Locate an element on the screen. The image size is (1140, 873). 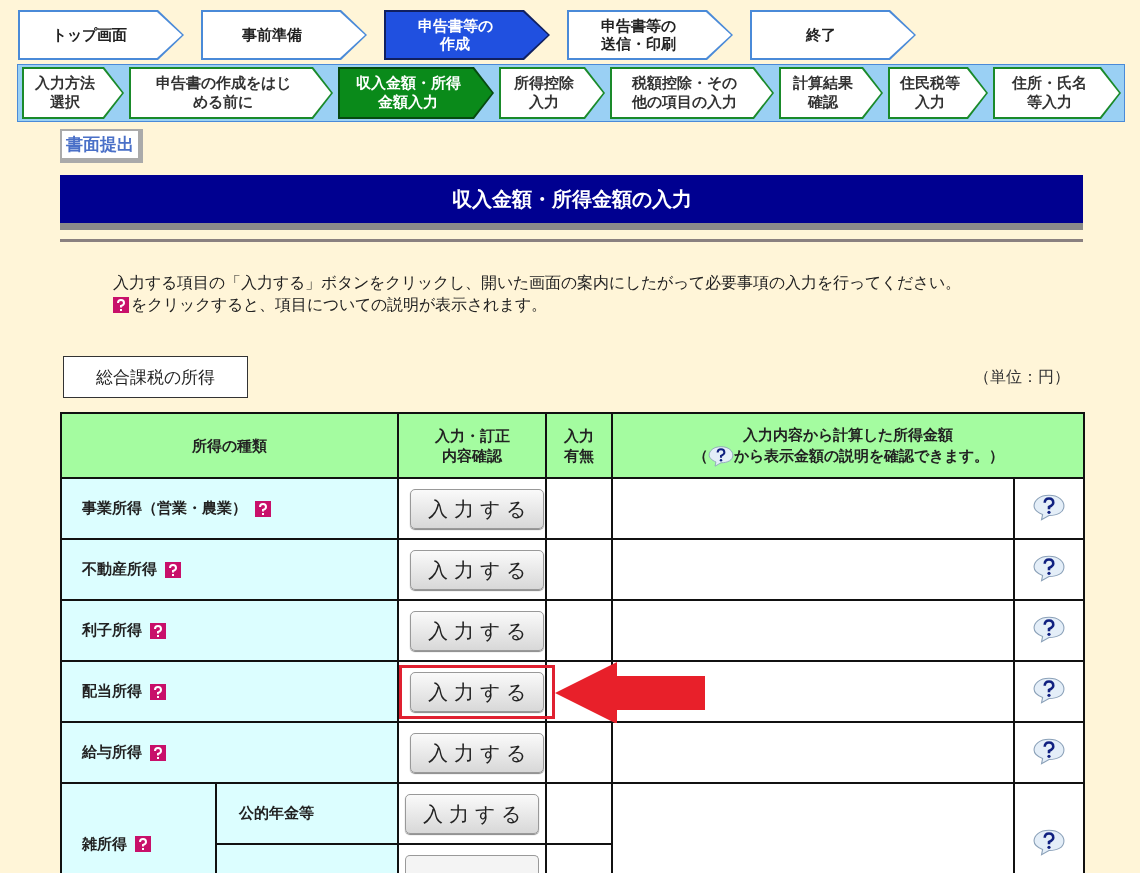
column-header: 入力 有無 is located at coordinates (579, 445).